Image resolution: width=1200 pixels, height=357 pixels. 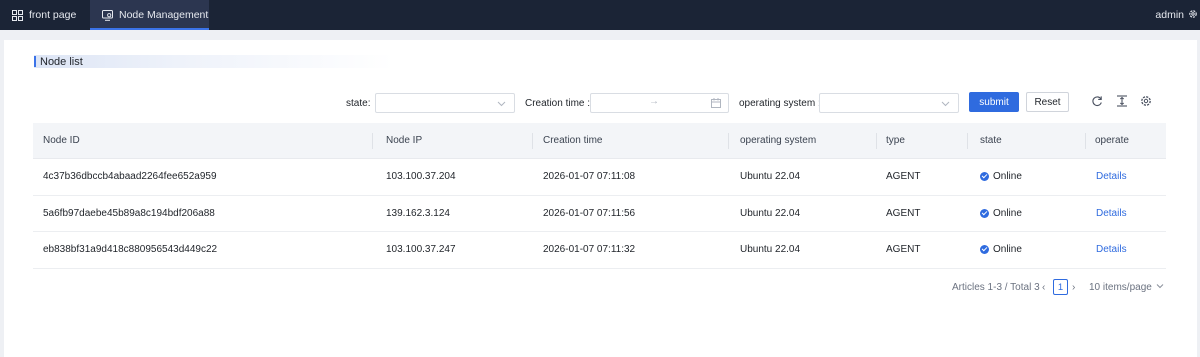 I want to click on tab-node-management: Node Management, so click(x=149, y=15).